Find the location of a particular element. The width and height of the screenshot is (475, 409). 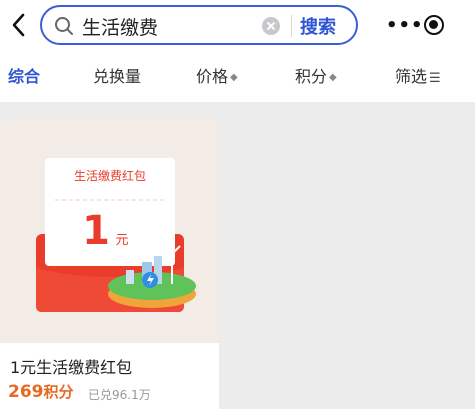

tab-comprehensive: 综合 is located at coordinates (24, 75).